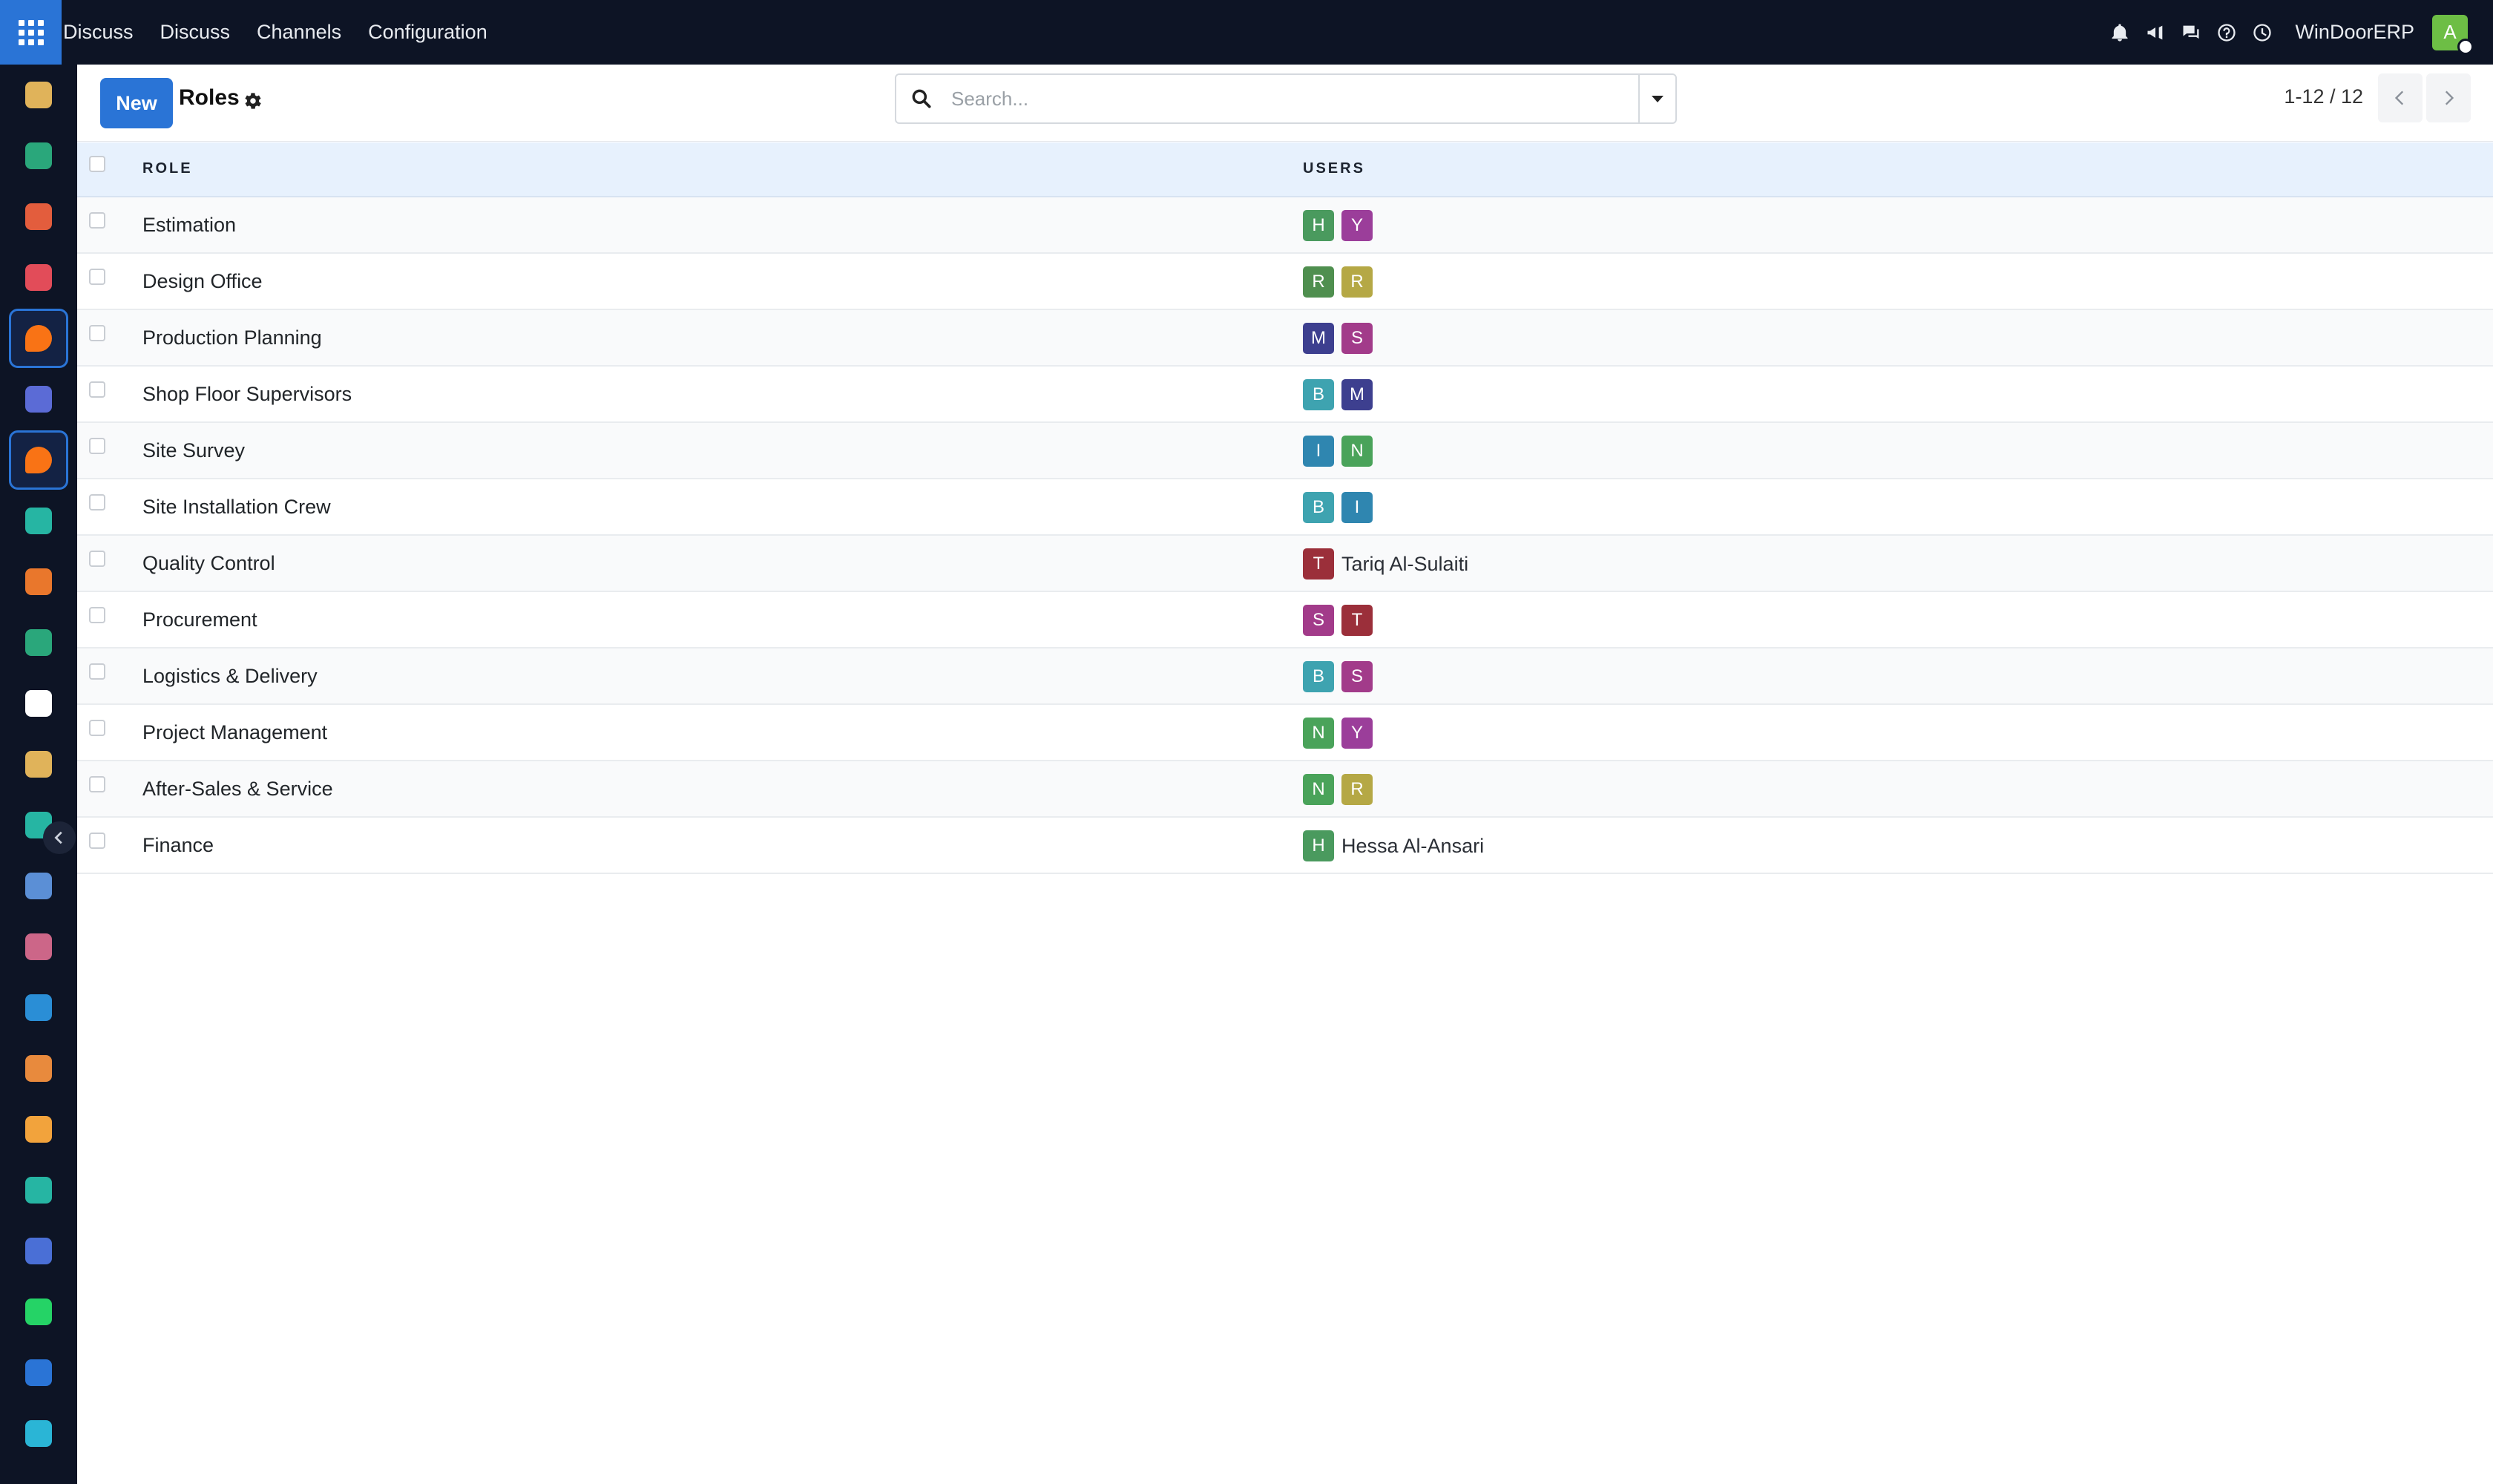 The width and height of the screenshot is (2493, 1484). What do you see at coordinates (2155, 32) in the screenshot?
I see `megaphone-icon` at bounding box center [2155, 32].